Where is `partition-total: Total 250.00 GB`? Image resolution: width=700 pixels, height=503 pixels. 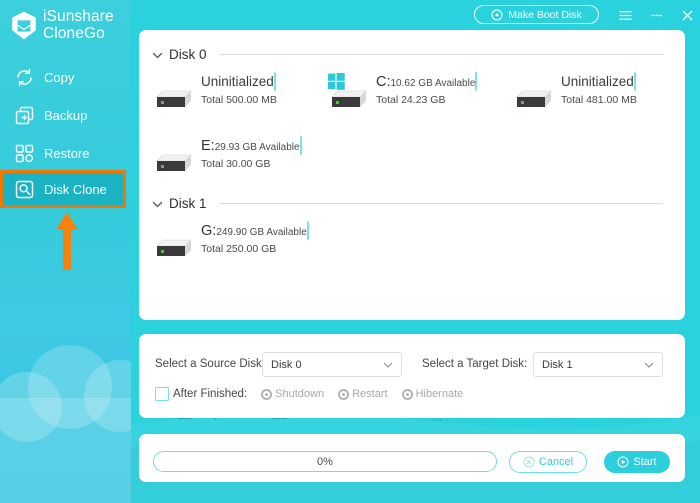
partition-total: Total 250.00 GB is located at coordinates (239, 249).